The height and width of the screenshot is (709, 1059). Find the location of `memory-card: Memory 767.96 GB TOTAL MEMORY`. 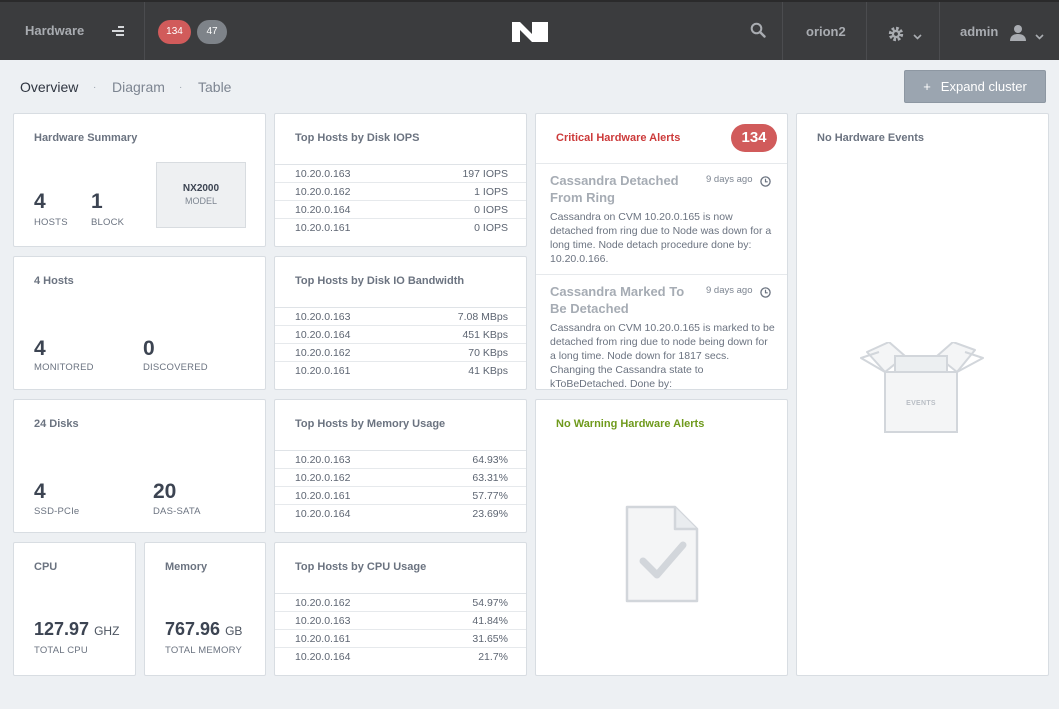

memory-card: Memory 767.96 GB TOTAL MEMORY is located at coordinates (205, 609).